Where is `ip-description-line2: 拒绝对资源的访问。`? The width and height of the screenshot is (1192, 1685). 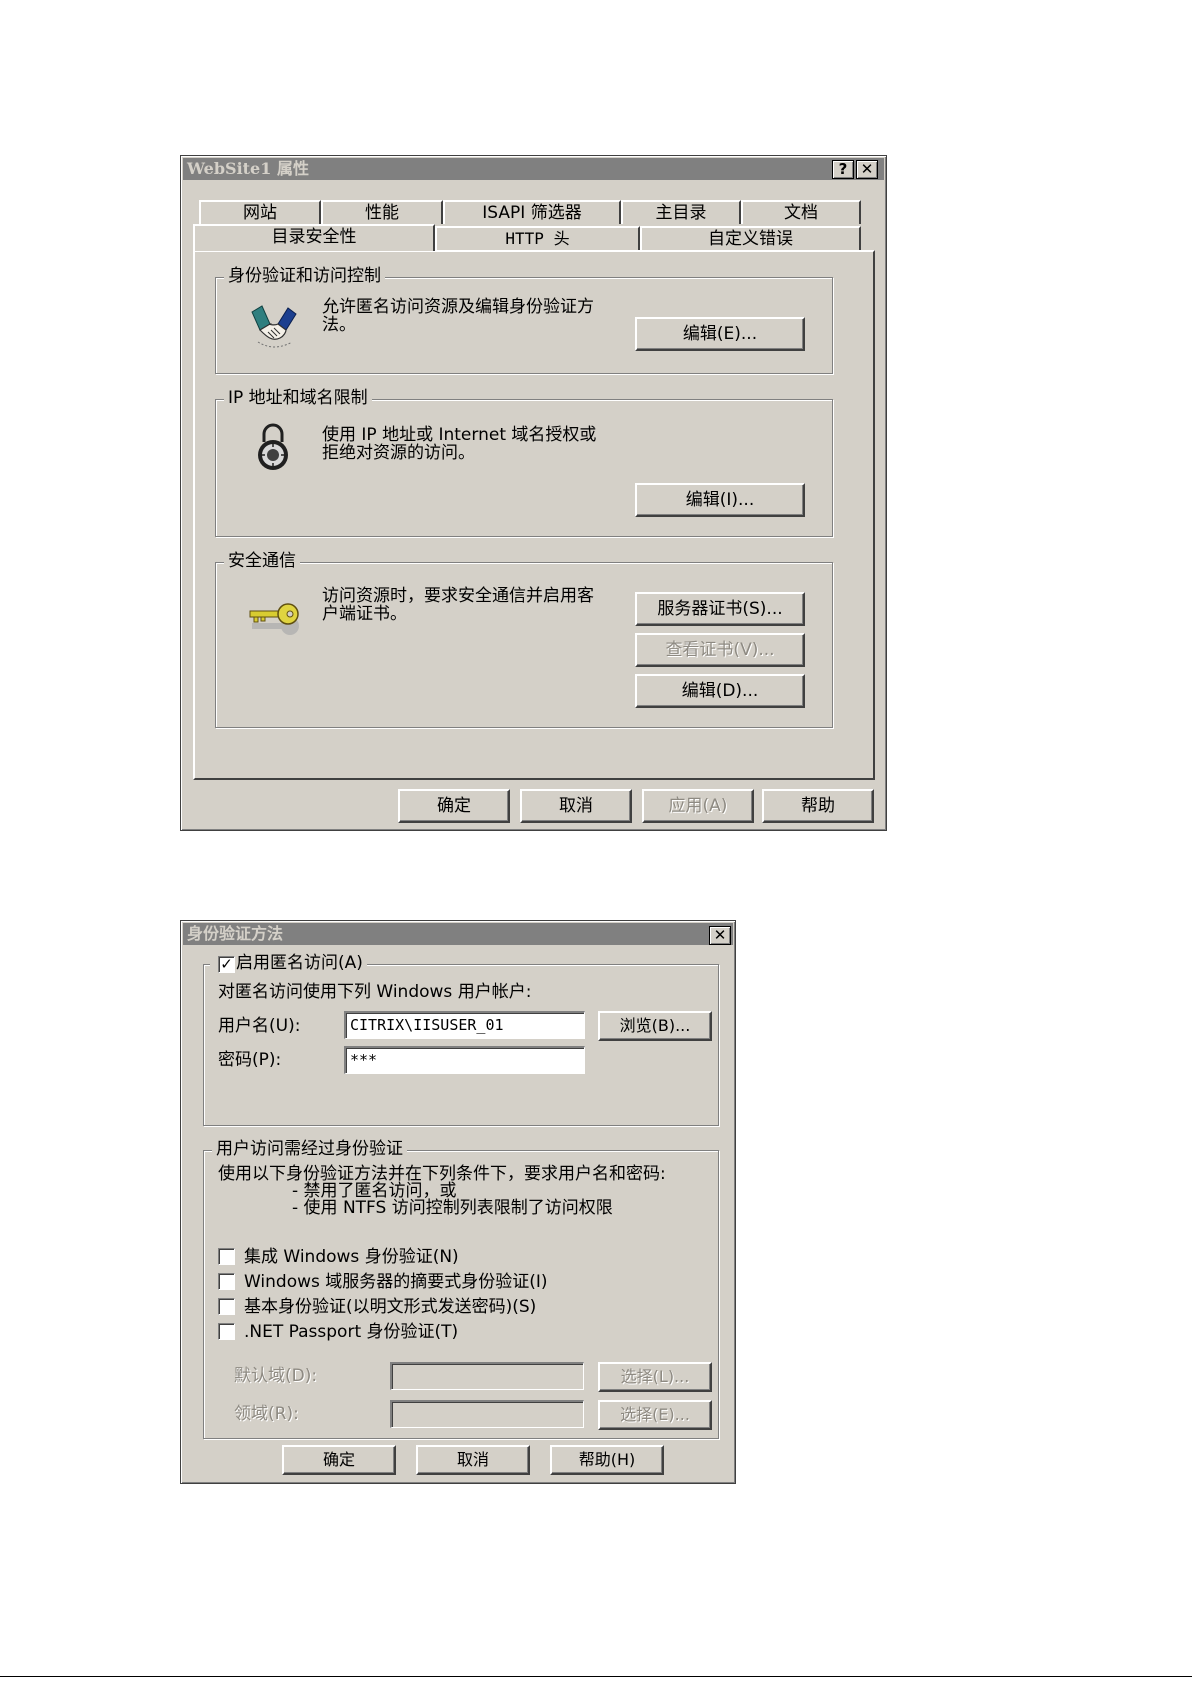
ip-description-line2: 拒绝对资源的访问。 is located at coordinates (398, 453).